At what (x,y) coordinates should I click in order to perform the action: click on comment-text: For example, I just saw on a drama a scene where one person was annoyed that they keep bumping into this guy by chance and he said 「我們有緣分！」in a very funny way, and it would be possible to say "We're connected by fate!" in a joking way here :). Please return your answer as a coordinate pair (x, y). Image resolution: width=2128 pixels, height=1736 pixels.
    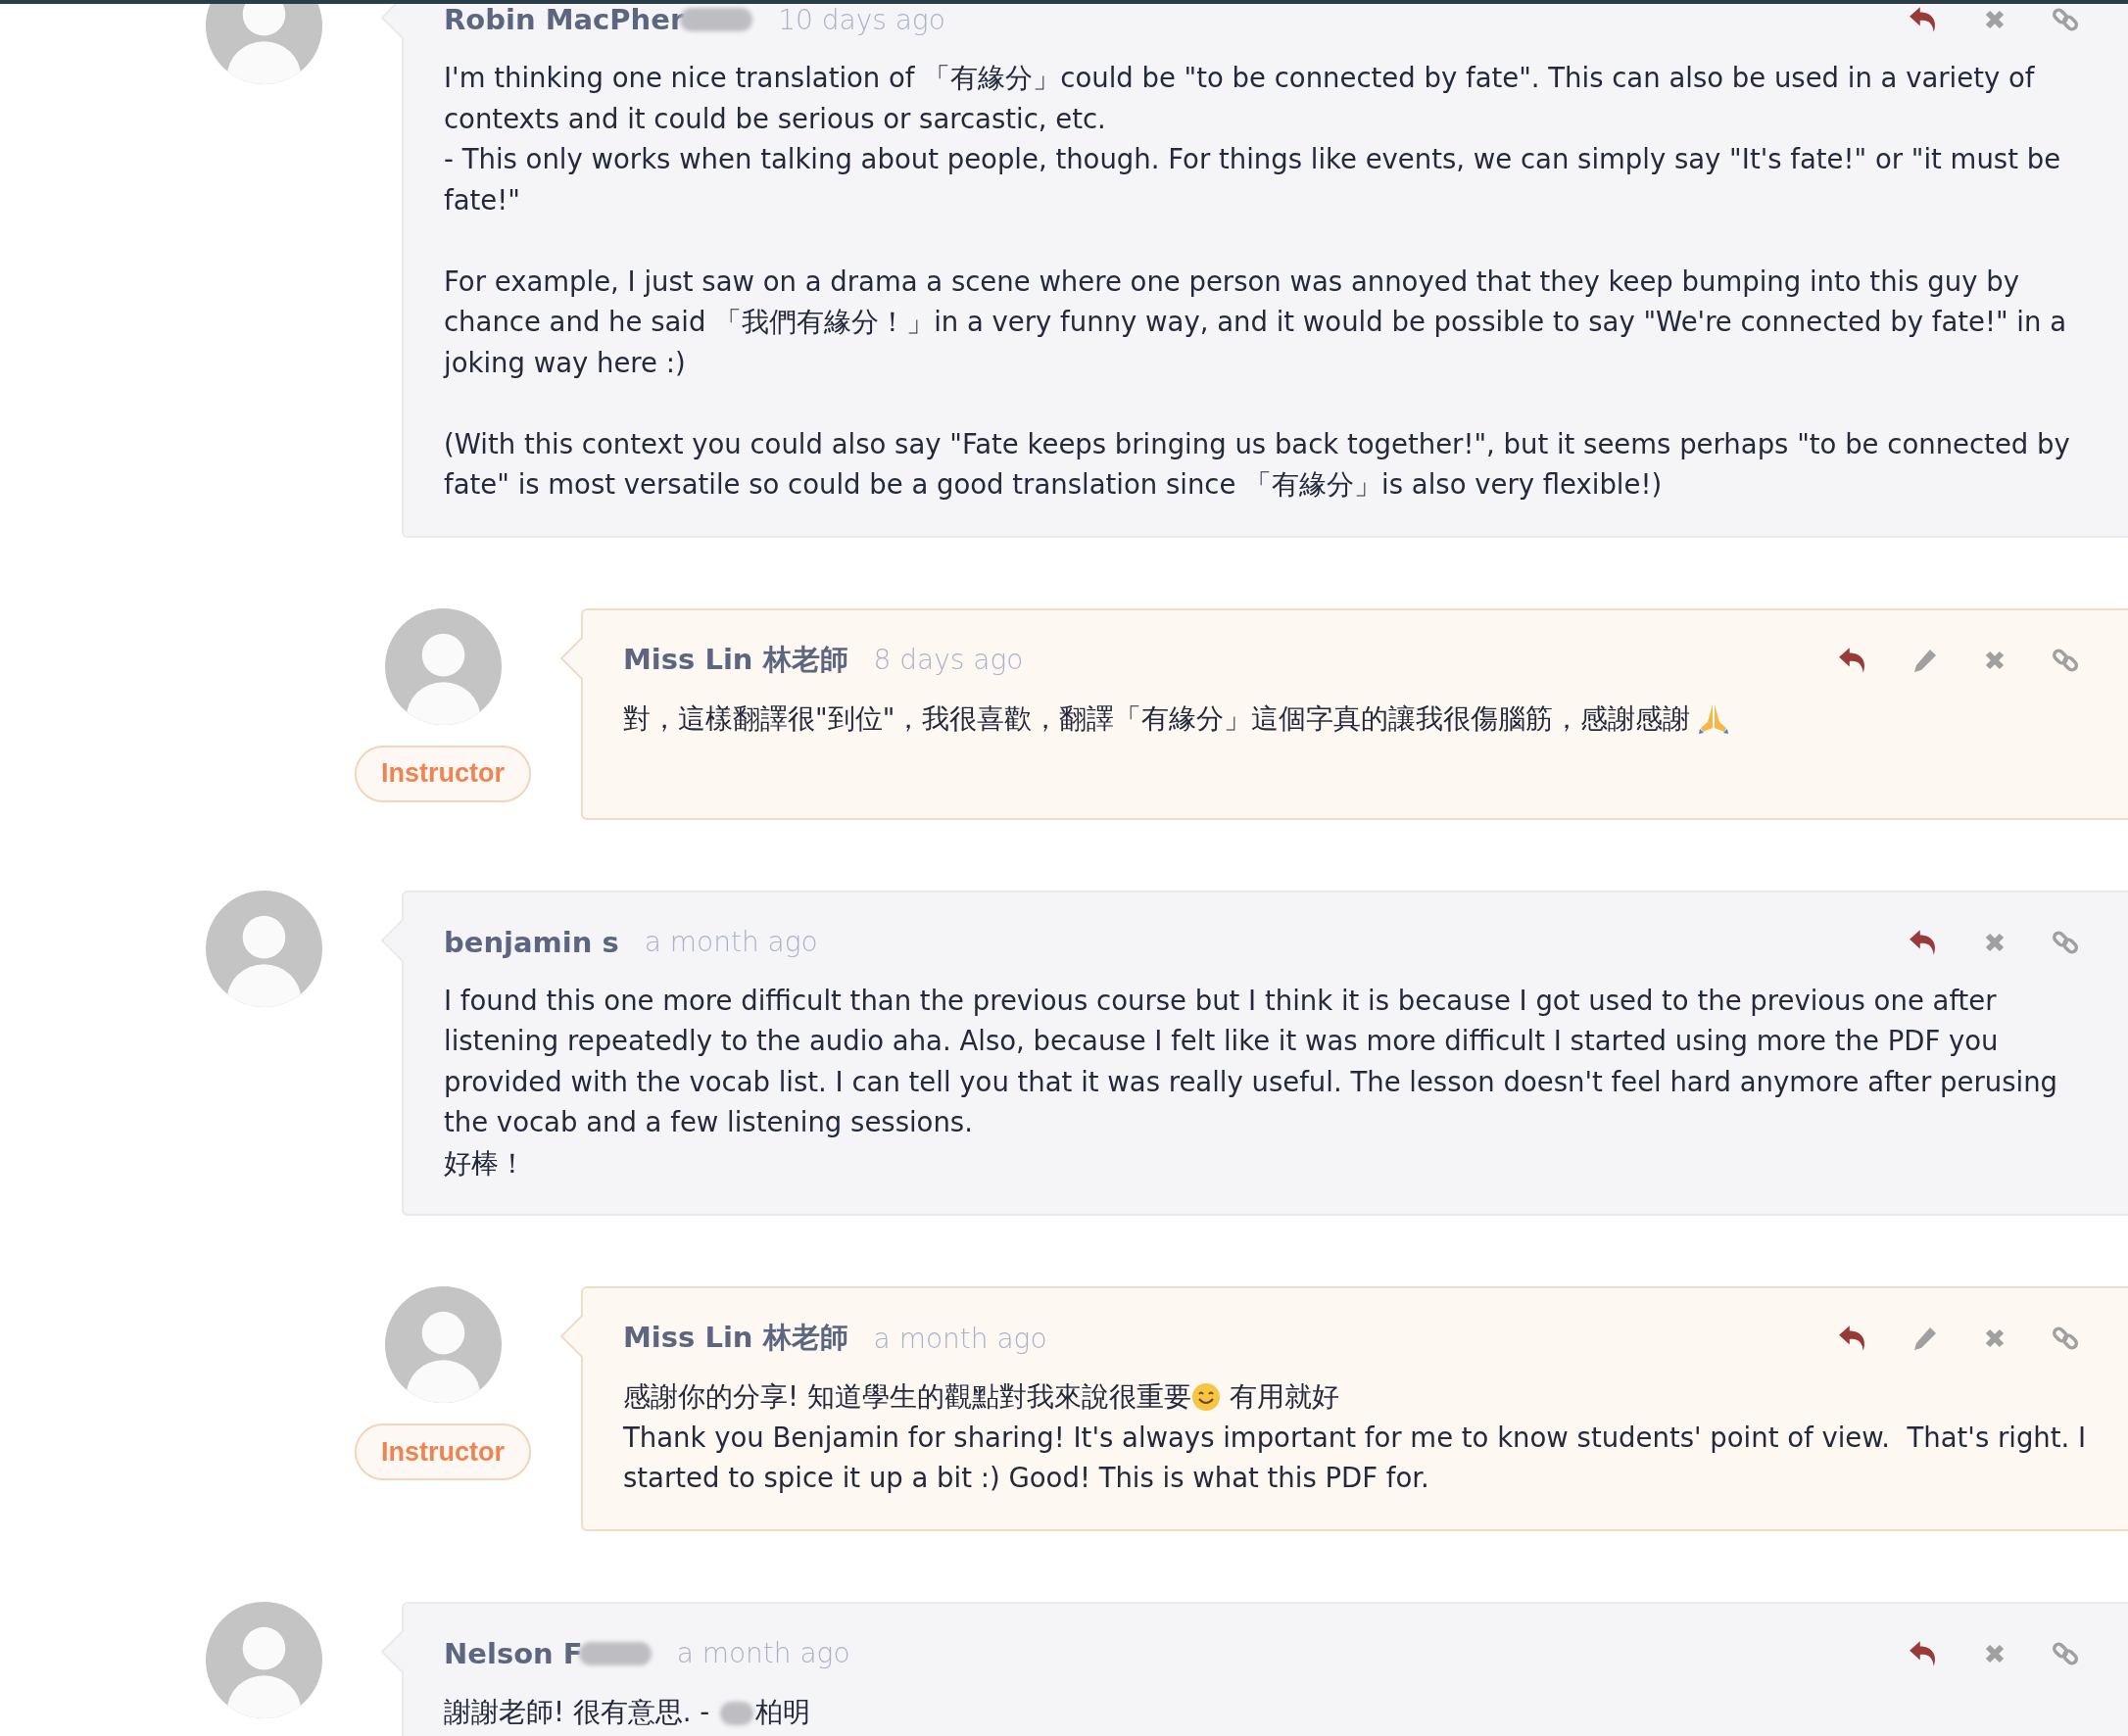
    Looking at the image, I should click on (1255, 322).